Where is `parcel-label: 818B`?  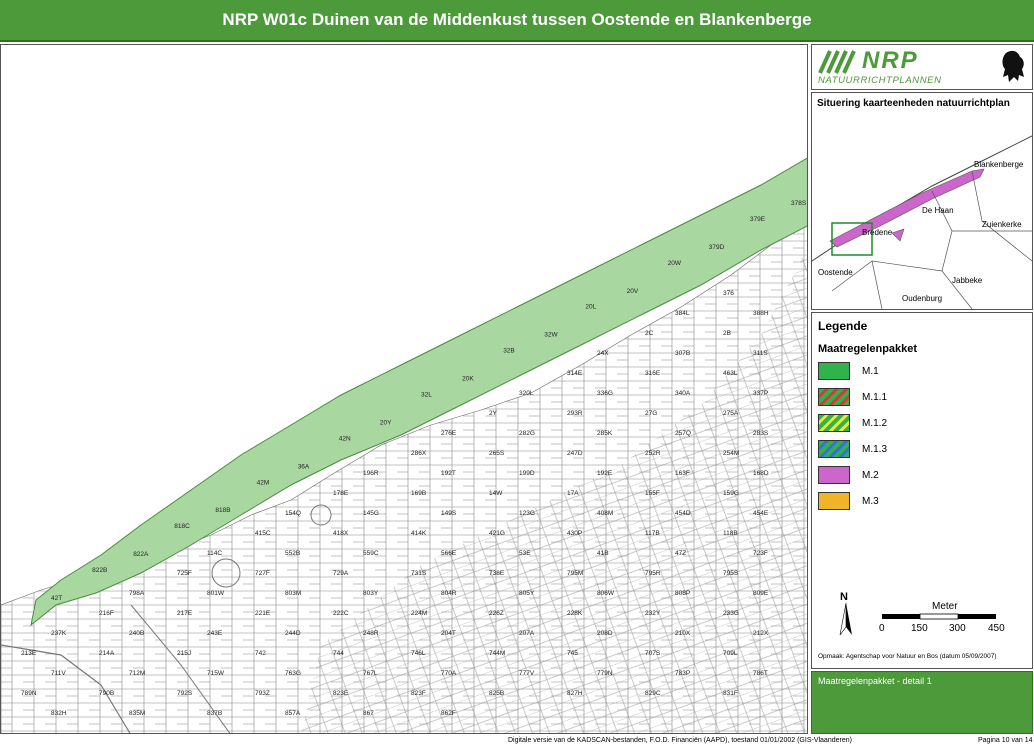
parcel-label: 818B is located at coordinates (222, 510).